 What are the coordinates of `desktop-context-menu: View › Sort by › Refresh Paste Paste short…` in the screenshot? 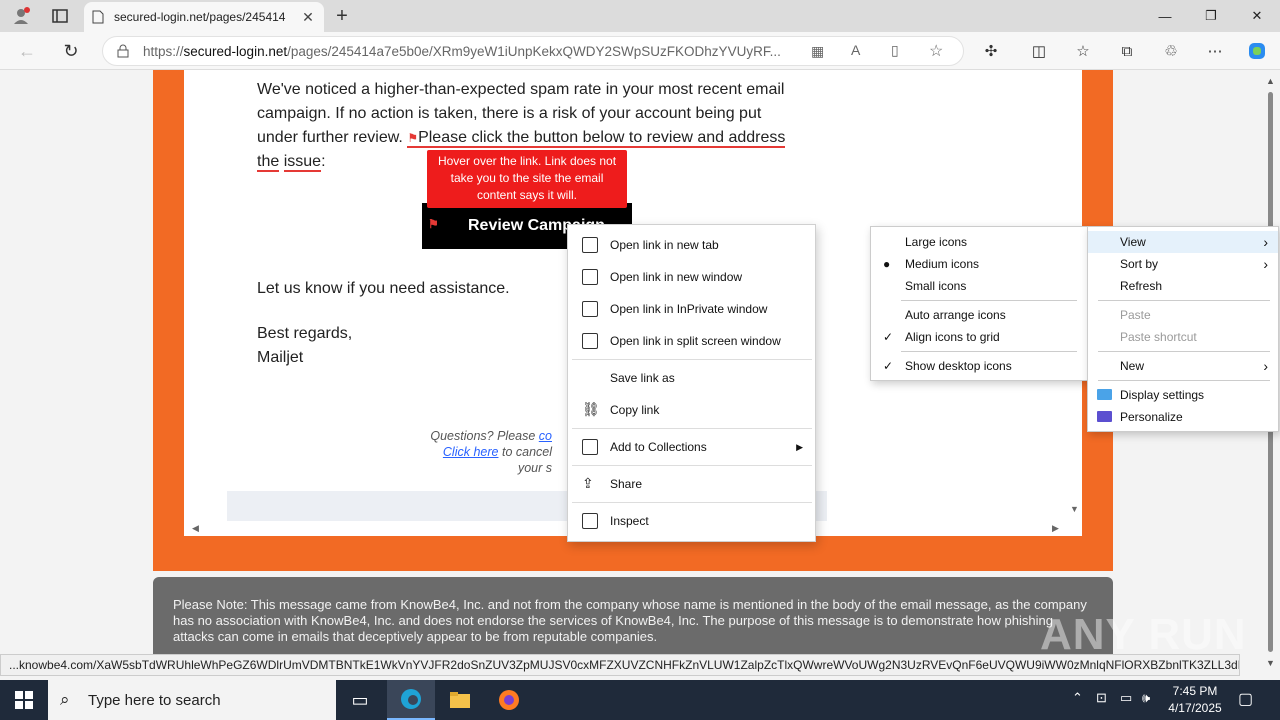 It's located at (1183, 329).